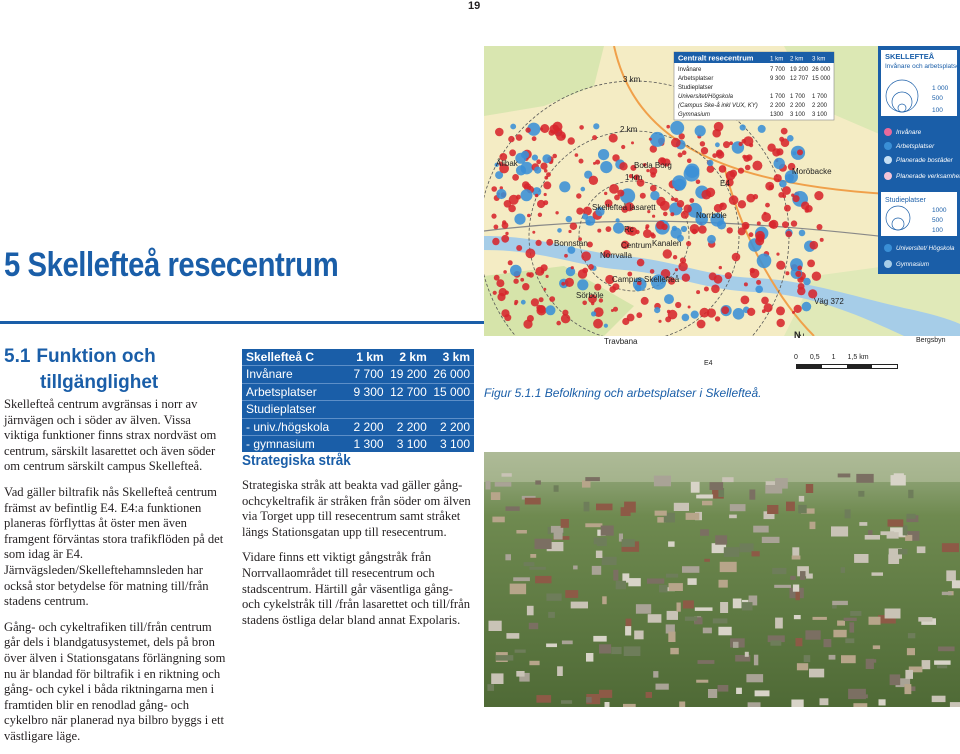 The width and height of the screenshot is (960, 754). I want to click on inset-cell: 1300, so click(777, 115).